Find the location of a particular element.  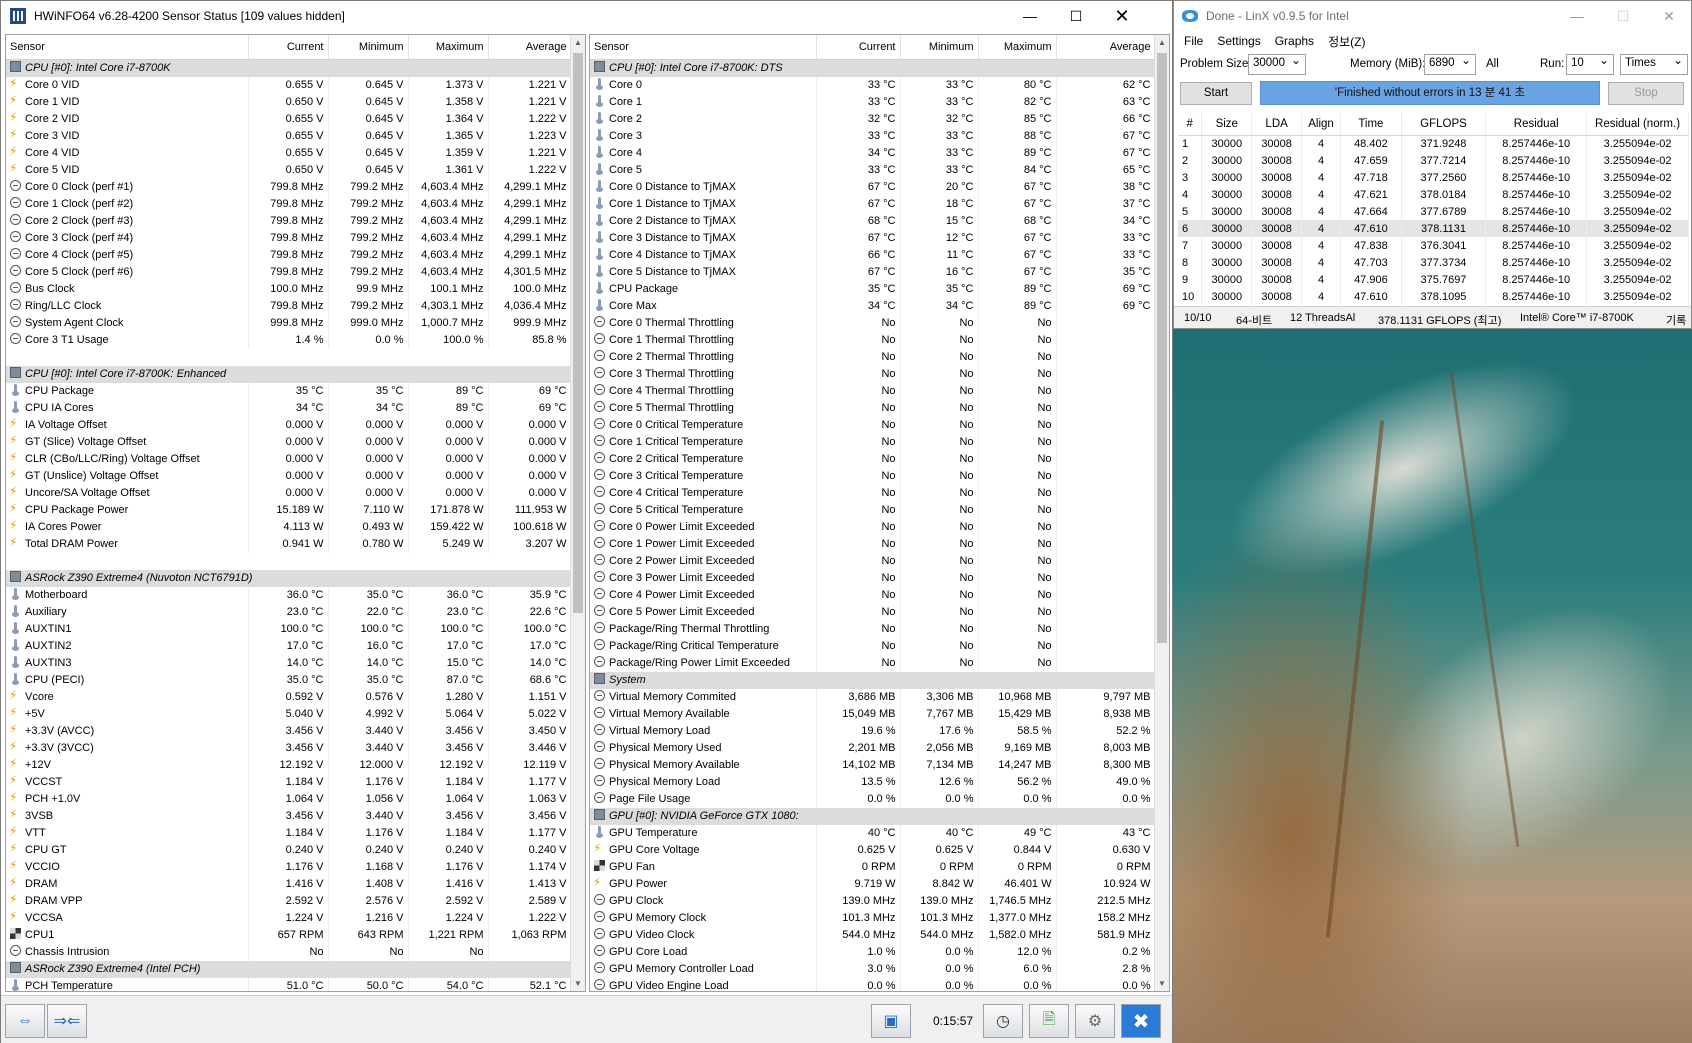

log-tab: 기록 is located at coordinates (1676, 320).